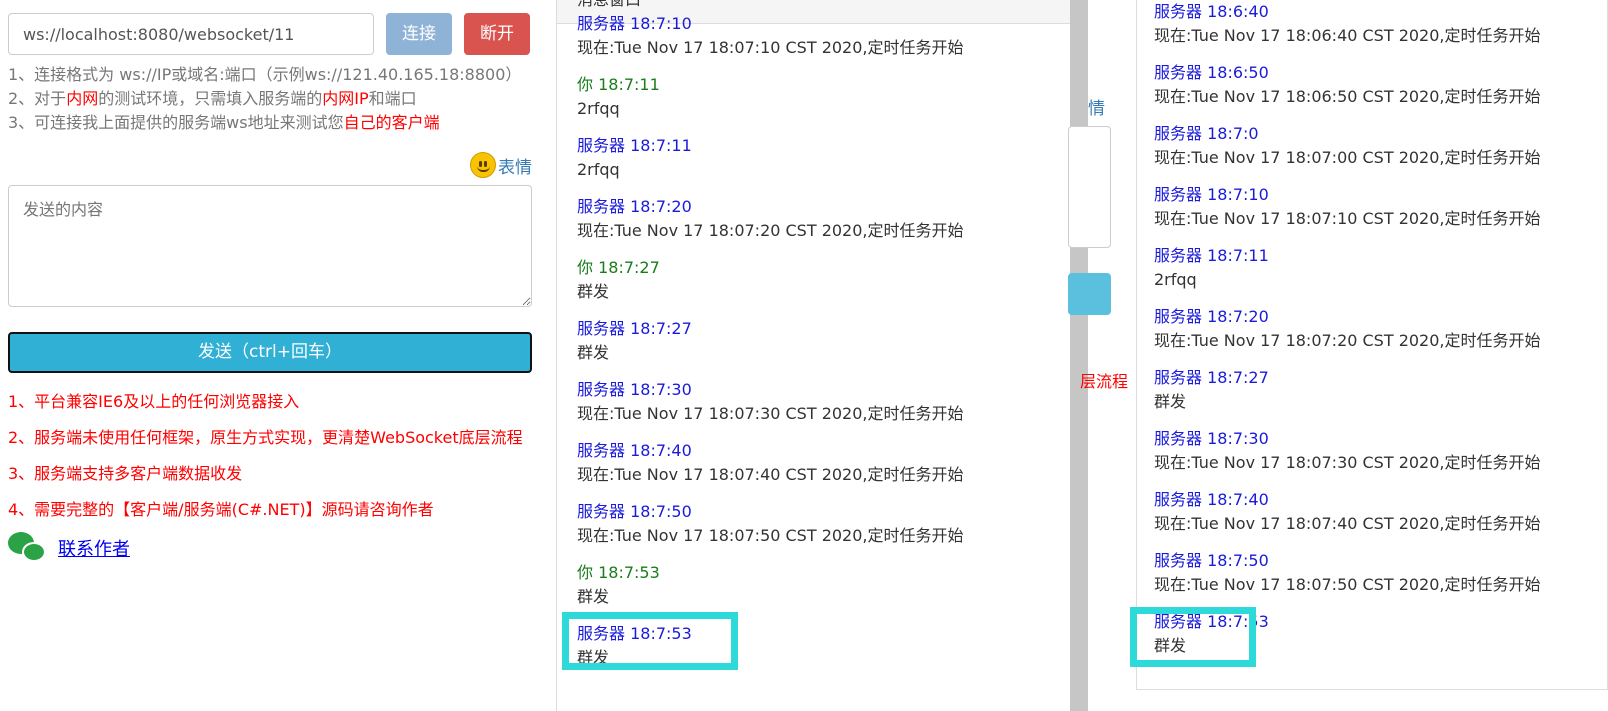 The image size is (1608, 711). Describe the element at coordinates (270, 352) in the screenshot. I see `send-button: 发送（ctrl+回车）` at that location.